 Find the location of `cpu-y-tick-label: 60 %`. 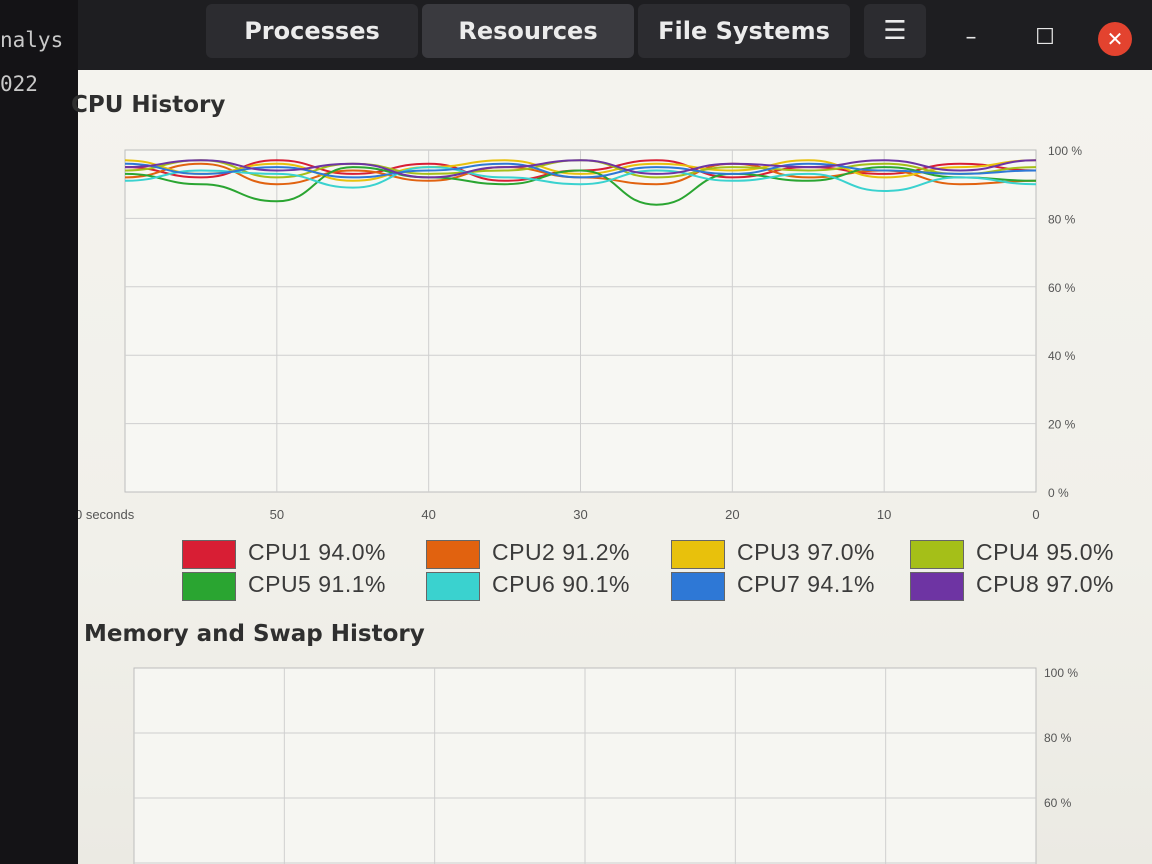

cpu-y-tick-label: 60 % is located at coordinates (1062, 288).